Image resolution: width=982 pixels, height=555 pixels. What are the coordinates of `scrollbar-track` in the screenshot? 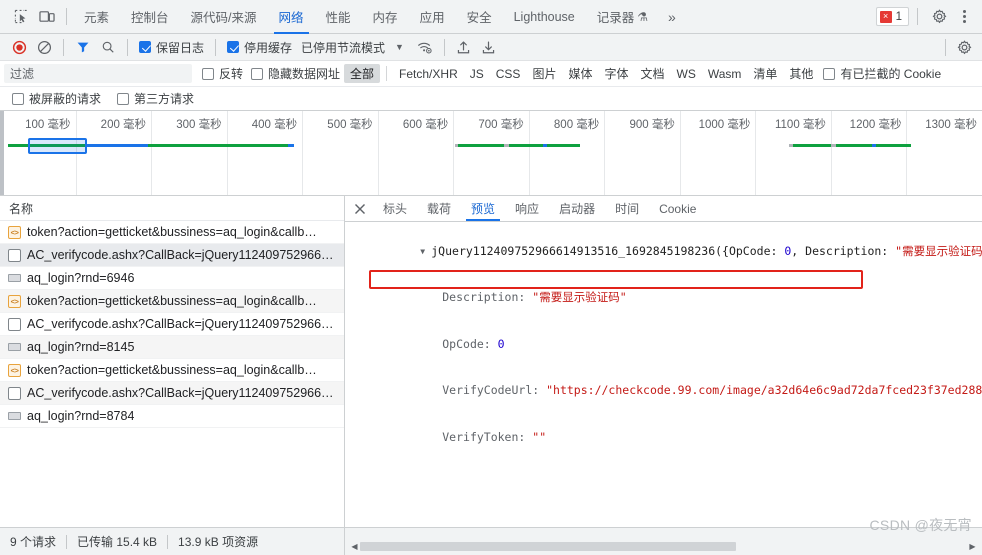 It's located at (663, 546).